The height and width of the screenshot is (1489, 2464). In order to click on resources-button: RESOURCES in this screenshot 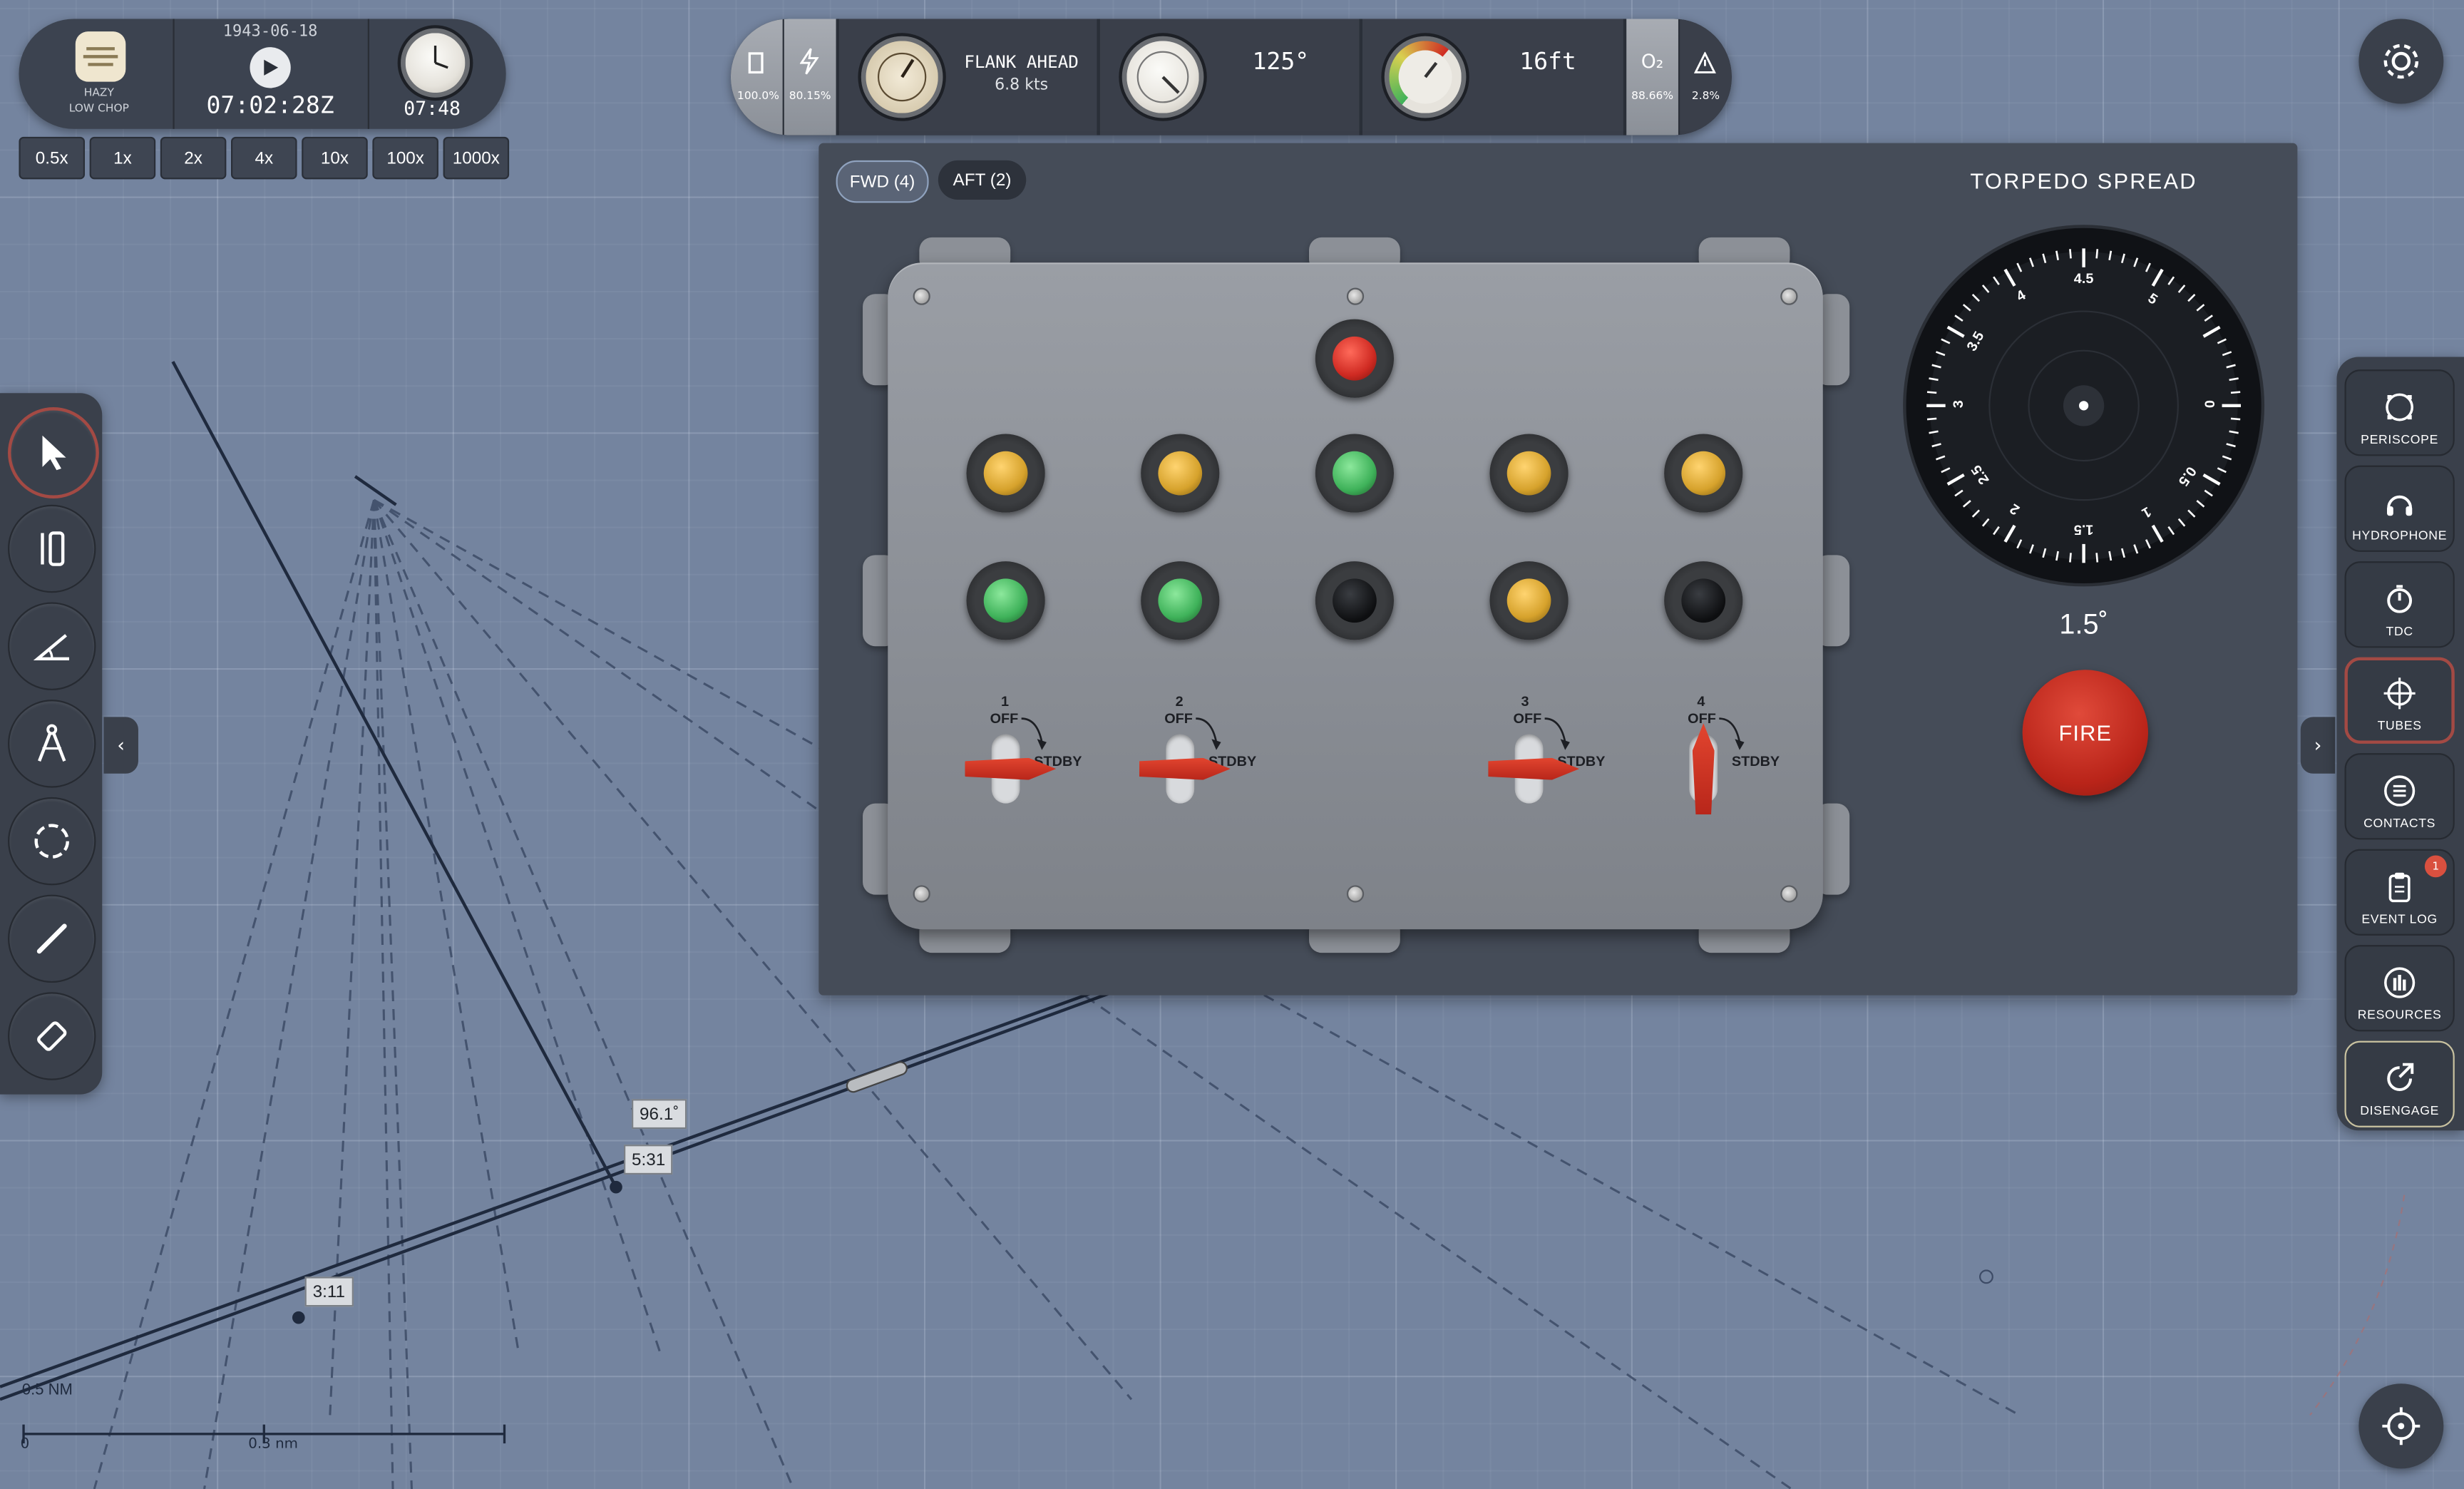, I will do `click(2399, 988)`.